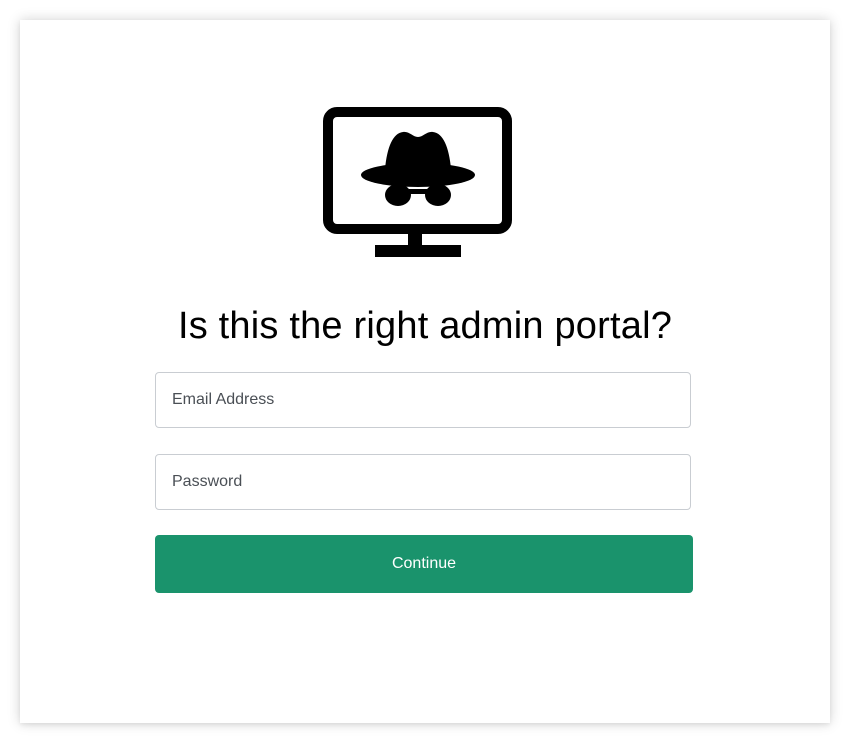 The width and height of the screenshot is (850, 743). What do you see at coordinates (423, 400) in the screenshot?
I see `email-field` at bounding box center [423, 400].